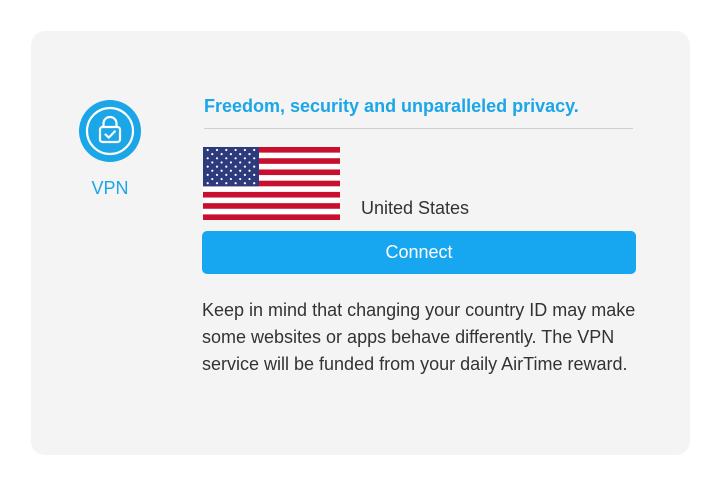 This screenshot has height=485, width=720. What do you see at coordinates (271, 183) in the screenshot?
I see `us-flag-icon` at bounding box center [271, 183].